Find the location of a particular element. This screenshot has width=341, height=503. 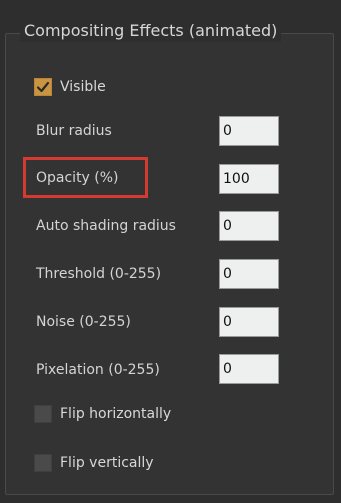

auto-shading-radius-label: Auto shading radius is located at coordinates (106, 226).